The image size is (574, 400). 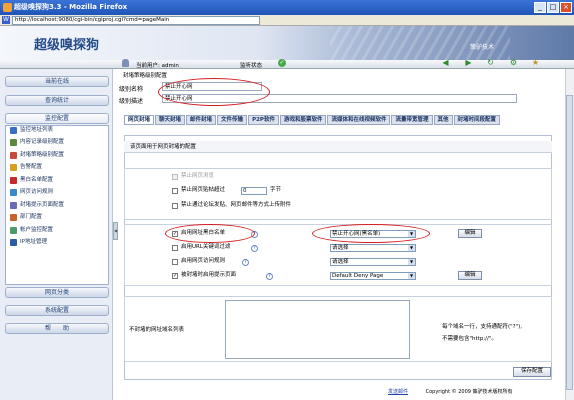 What do you see at coordinates (206, 247) in the screenshot?
I see `url-keyword-label: 启用URL关键词过滤` at bounding box center [206, 247].